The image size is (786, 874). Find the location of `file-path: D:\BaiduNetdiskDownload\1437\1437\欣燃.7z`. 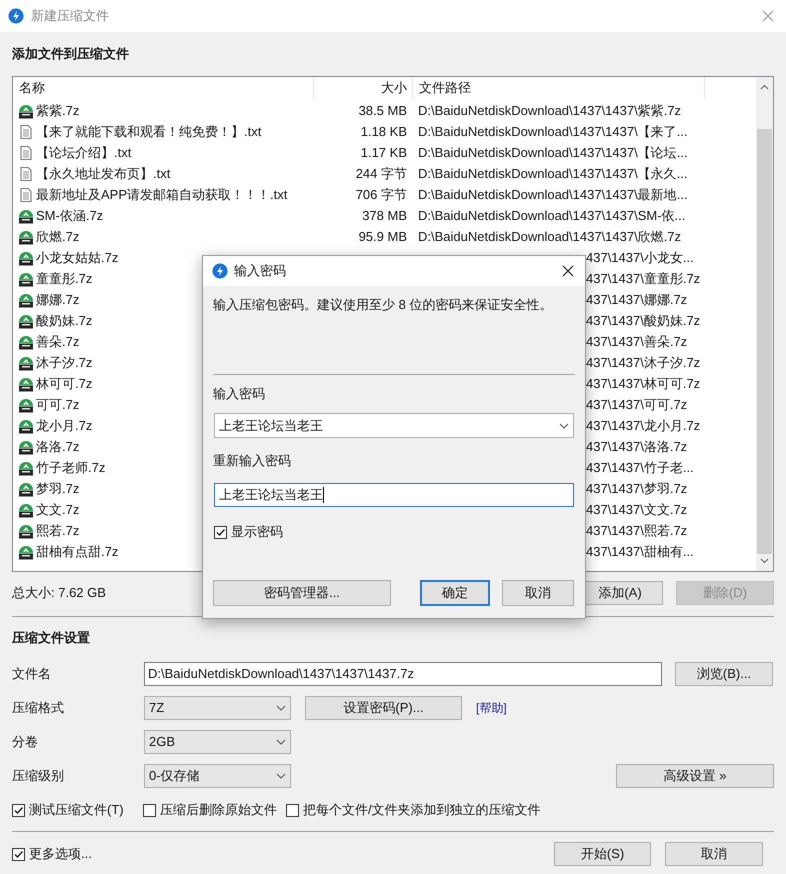

file-path: D:\BaiduNetdiskDownload\1437\1437\欣燃.7z is located at coordinates (550, 236).